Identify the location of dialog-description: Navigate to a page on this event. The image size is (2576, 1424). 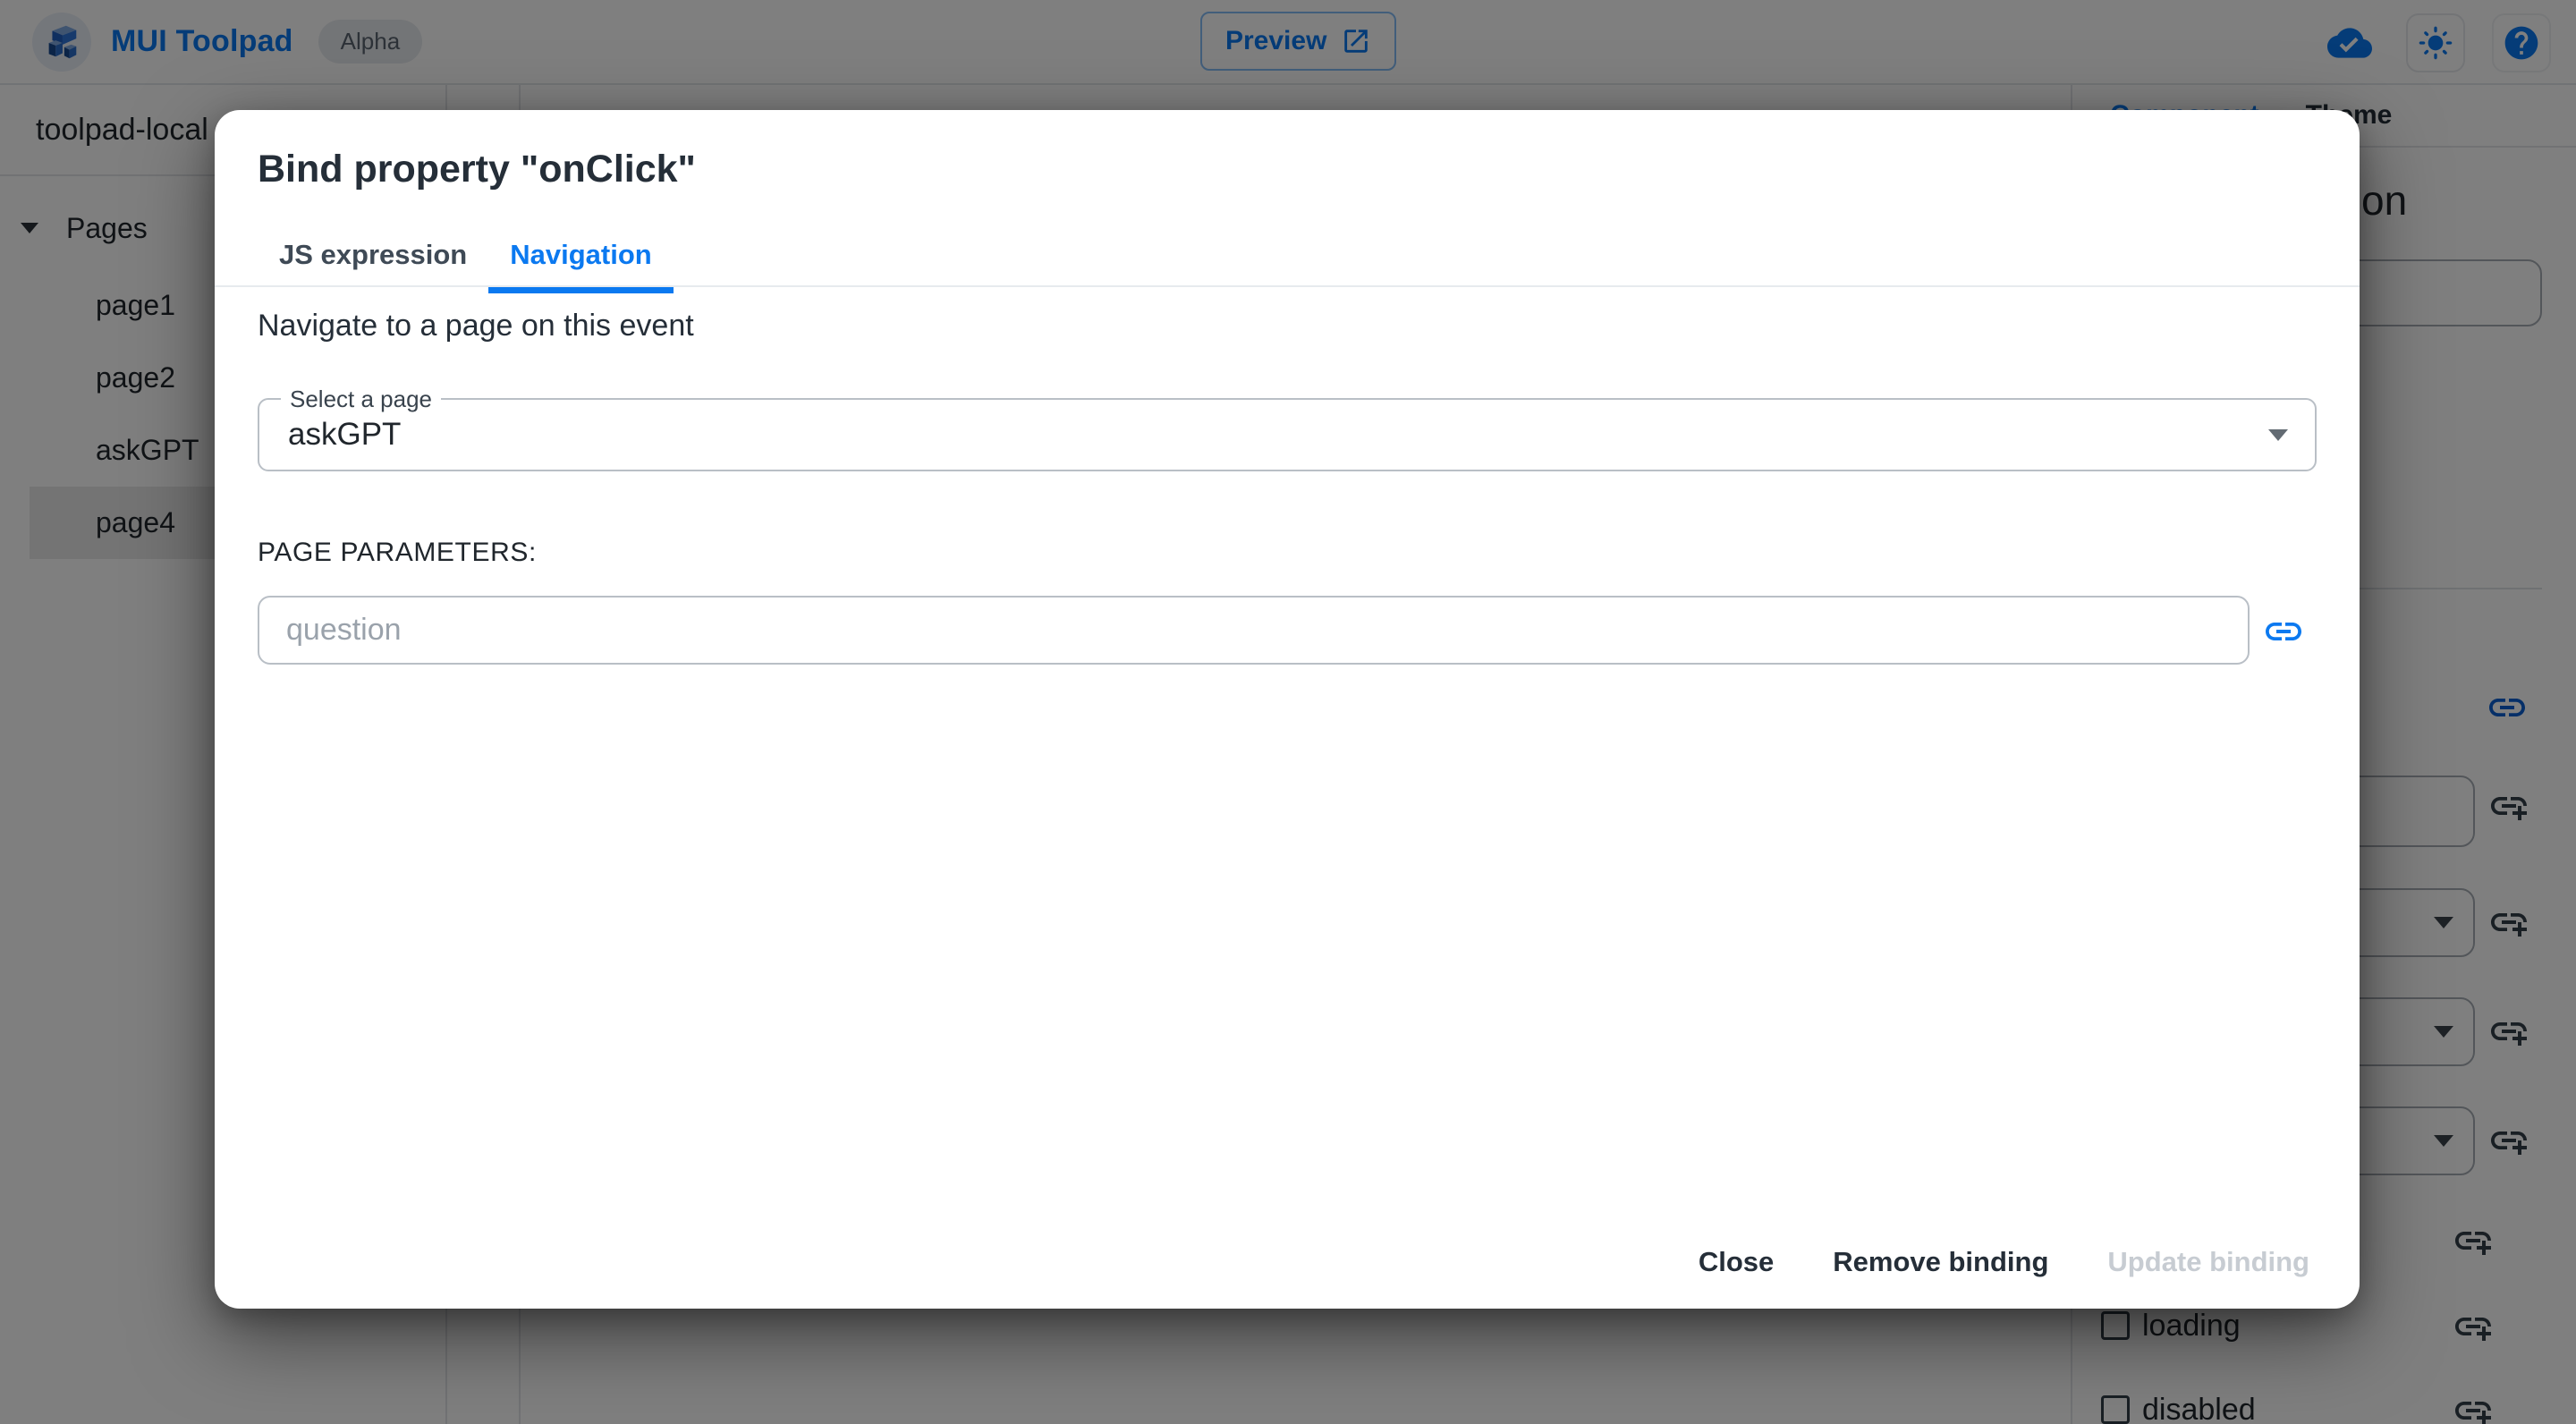
(476, 326).